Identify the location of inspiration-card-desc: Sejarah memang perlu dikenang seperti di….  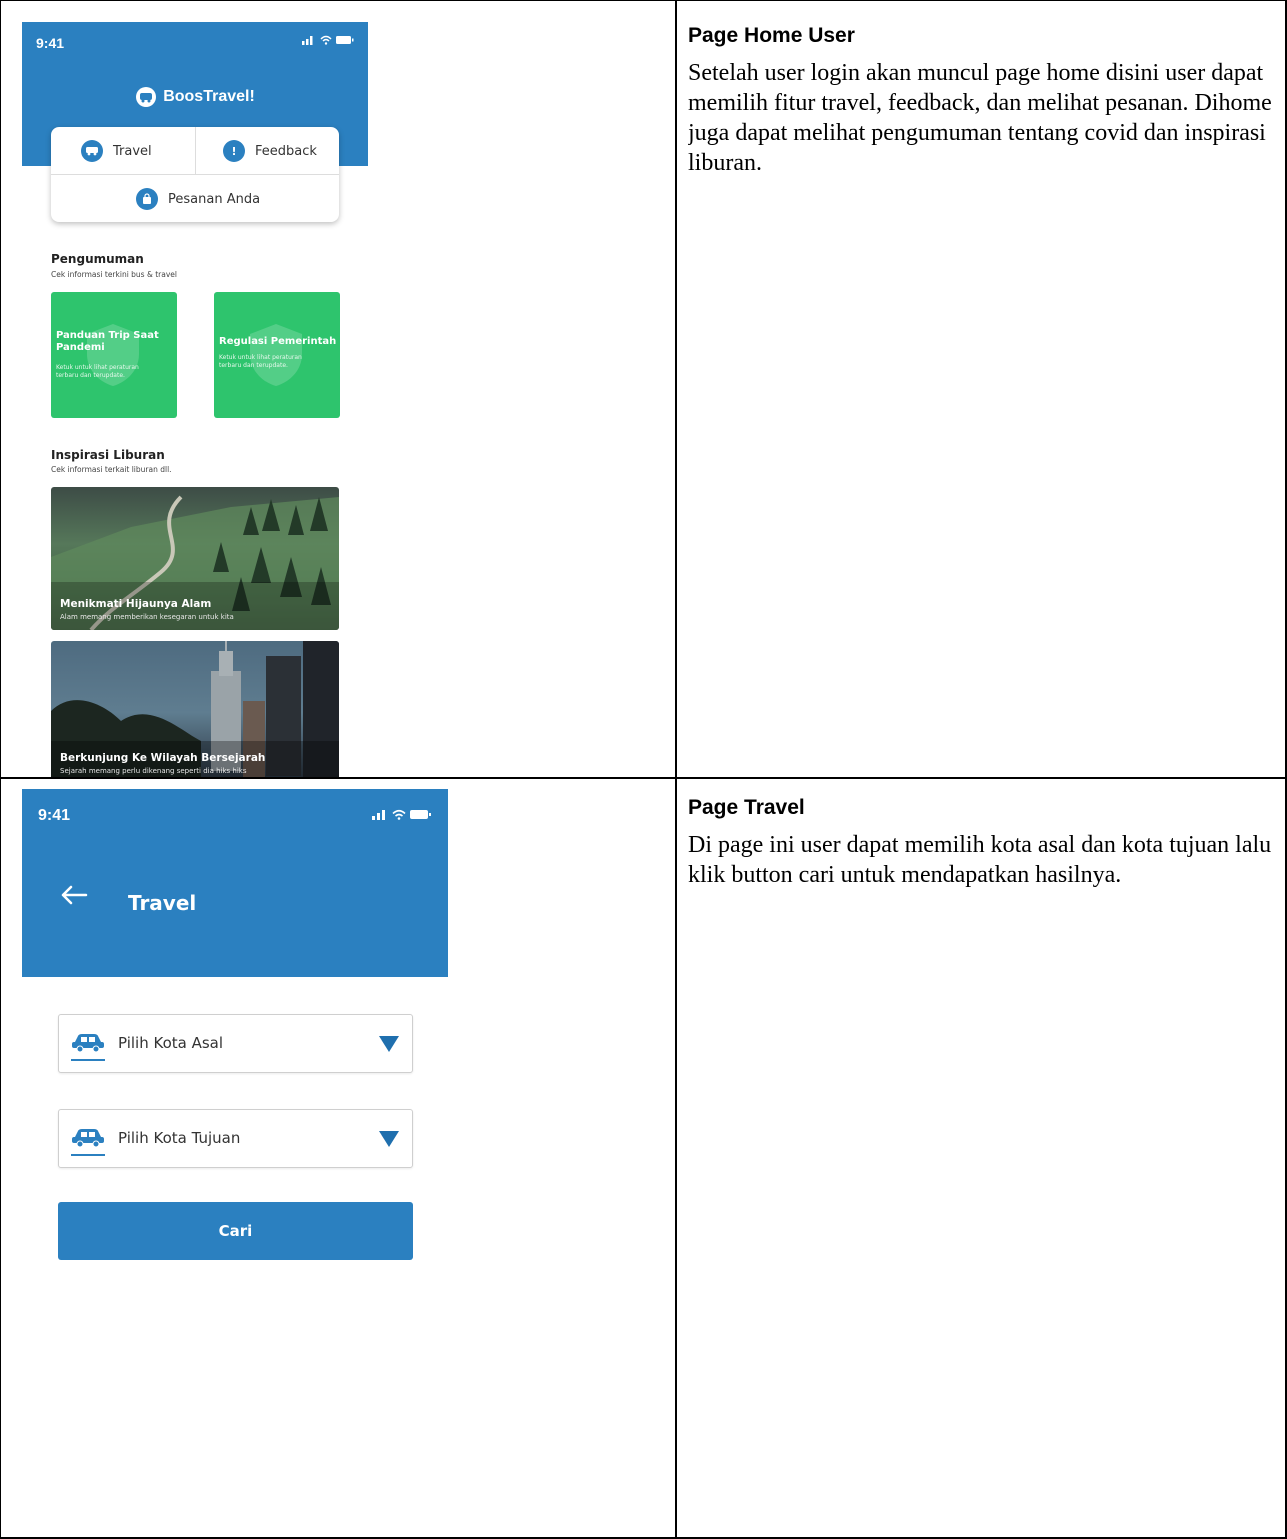
(153, 771).